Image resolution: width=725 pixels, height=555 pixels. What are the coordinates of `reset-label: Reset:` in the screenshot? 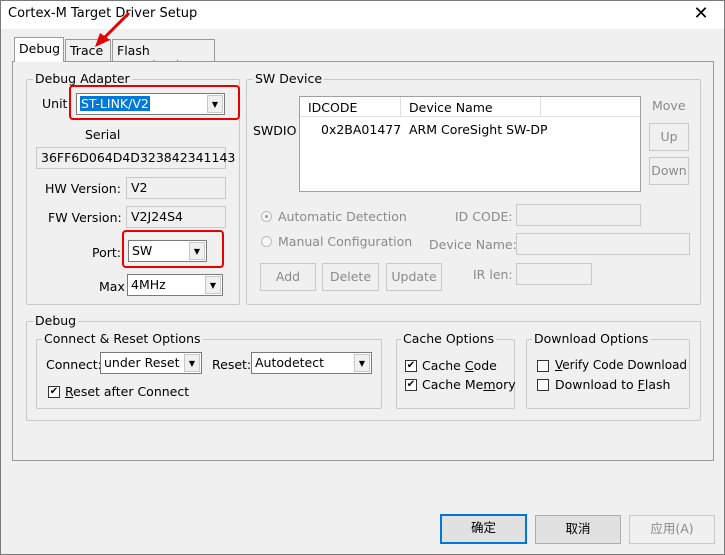 It's located at (232, 364).